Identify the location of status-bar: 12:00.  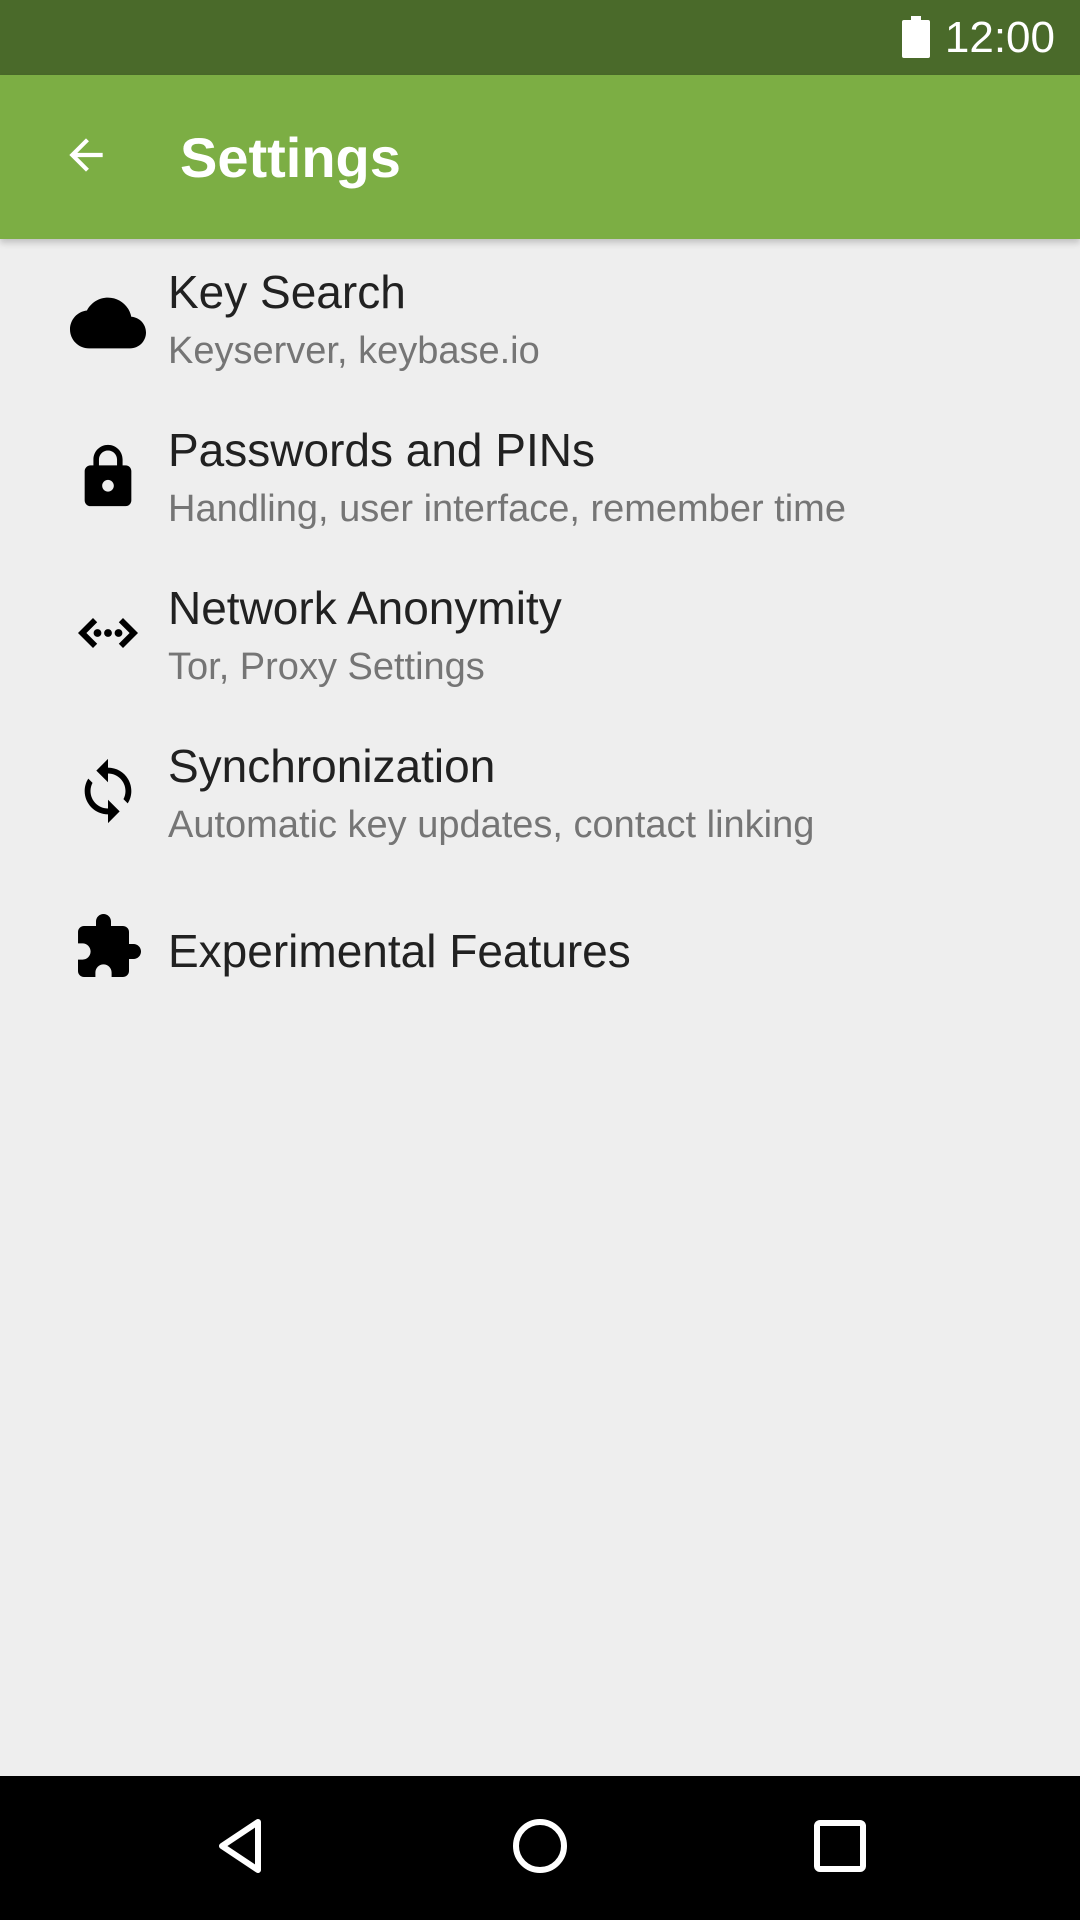
(540, 37).